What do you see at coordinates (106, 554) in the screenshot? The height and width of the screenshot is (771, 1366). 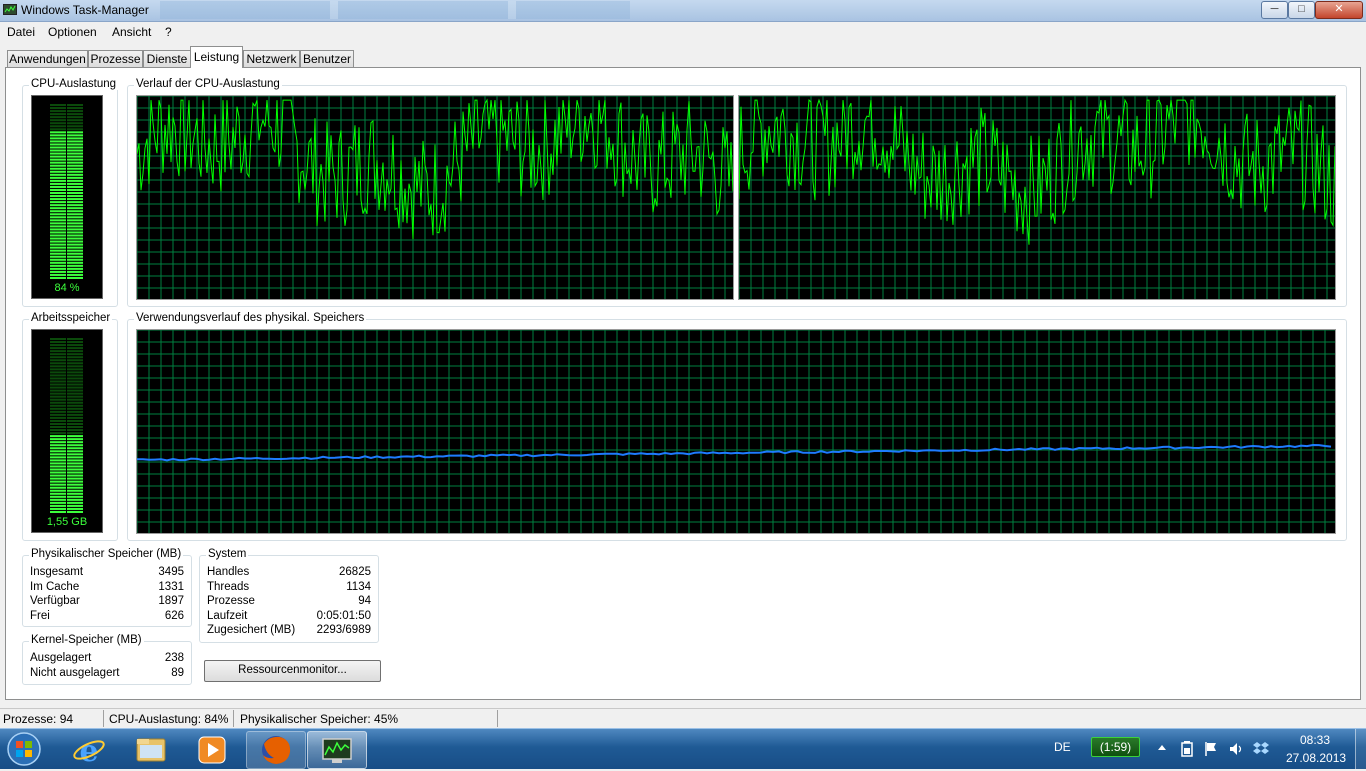 I see `physical-memory-label: Physikalischer Speicher (MB)` at bounding box center [106, 554].